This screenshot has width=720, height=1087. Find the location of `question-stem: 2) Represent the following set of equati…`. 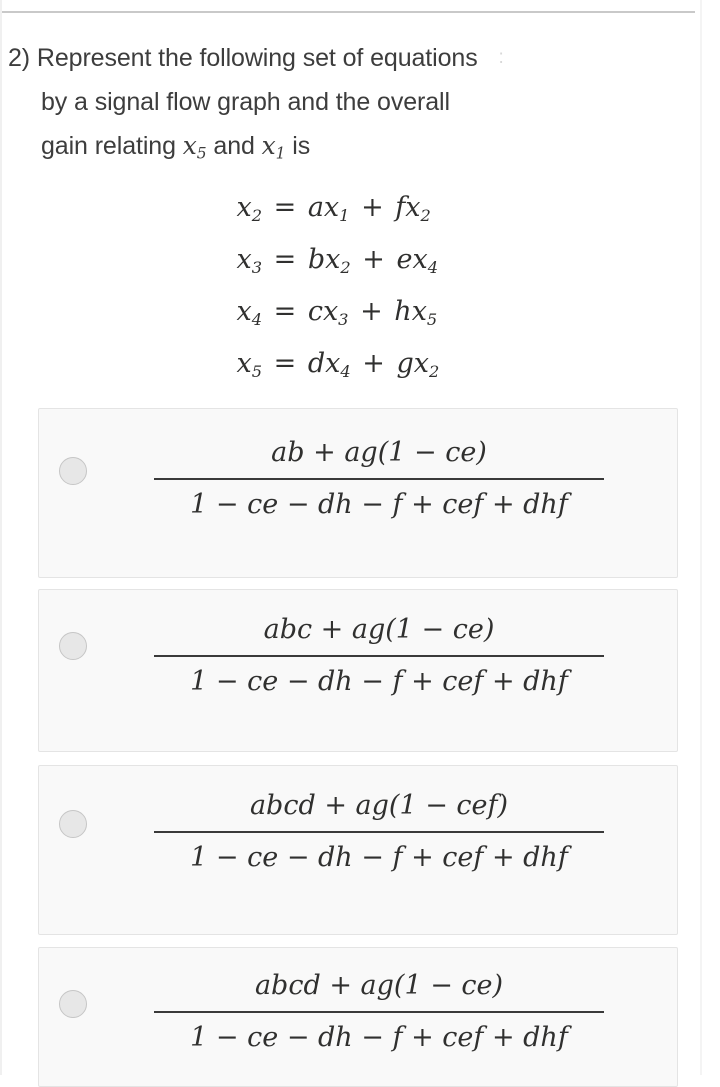

question-stem: 2) Represent the following set of equati… is located at coordinates (338, 105).